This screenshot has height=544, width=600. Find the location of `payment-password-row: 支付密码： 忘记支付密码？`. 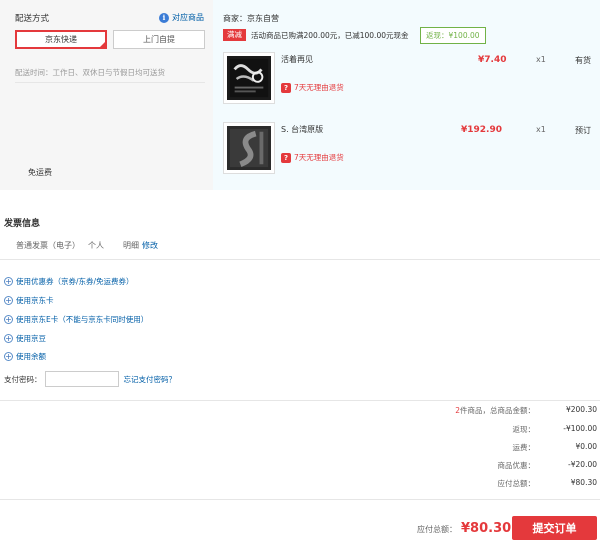

payment-password-row: 支付密码： 忘记支付密码？ is located at coordinates (90, 379).